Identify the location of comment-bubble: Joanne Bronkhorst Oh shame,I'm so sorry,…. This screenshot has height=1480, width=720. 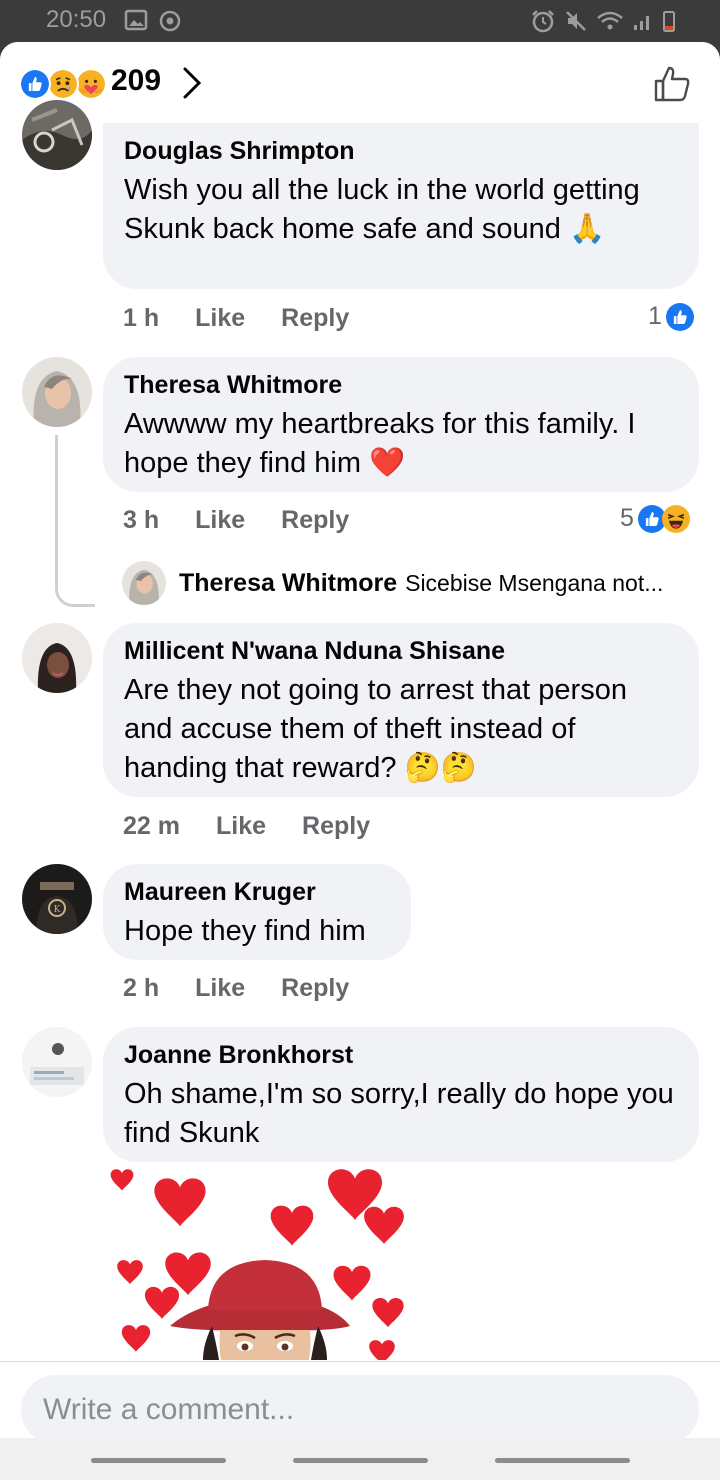
(401, 1094).